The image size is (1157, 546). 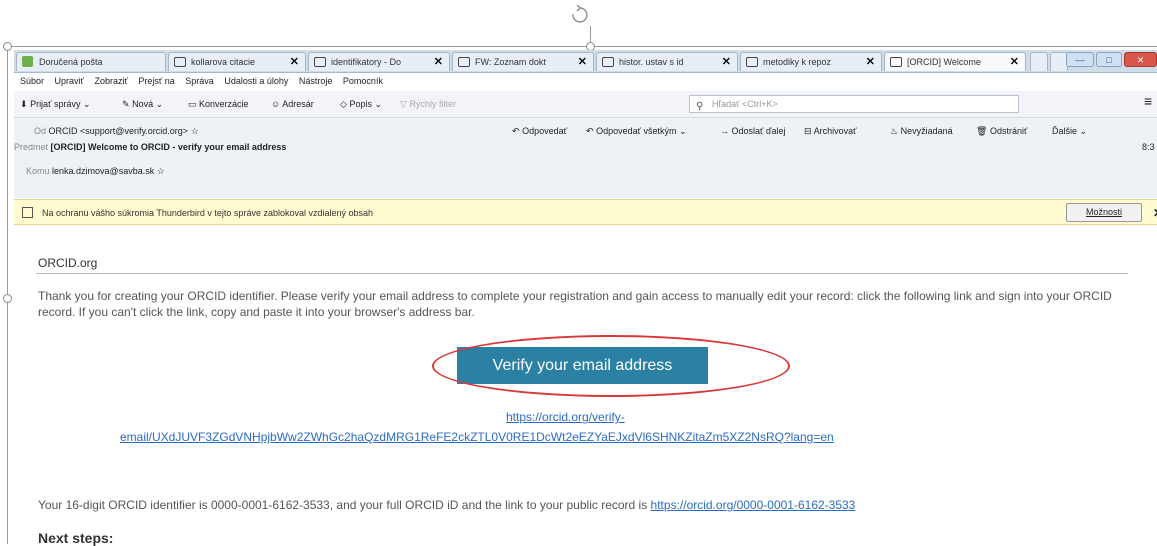 What do you see at coordinates (854, 104) in the screenshot?
I see `search-input: ⚲ Hľadať <Ctrl+K>` at bounding box center [854, 104].